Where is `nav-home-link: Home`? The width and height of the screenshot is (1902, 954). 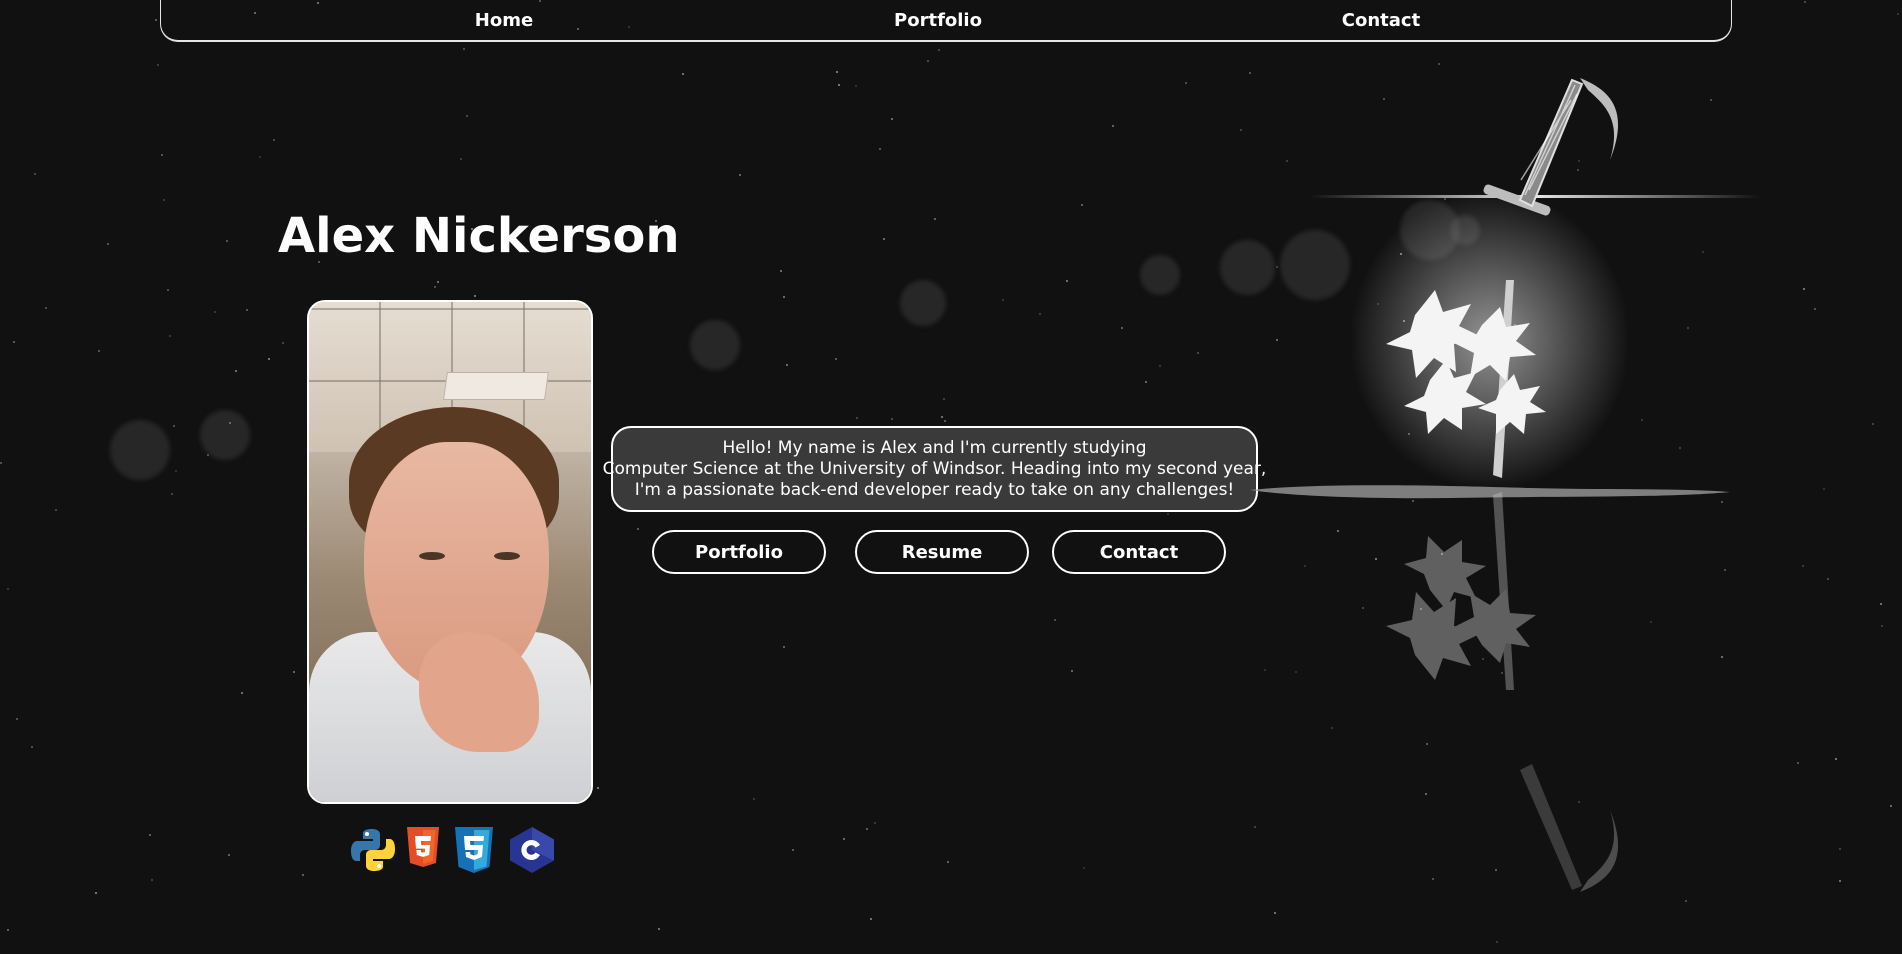 nav-home-link: Home is located at coordinates (504, 20).